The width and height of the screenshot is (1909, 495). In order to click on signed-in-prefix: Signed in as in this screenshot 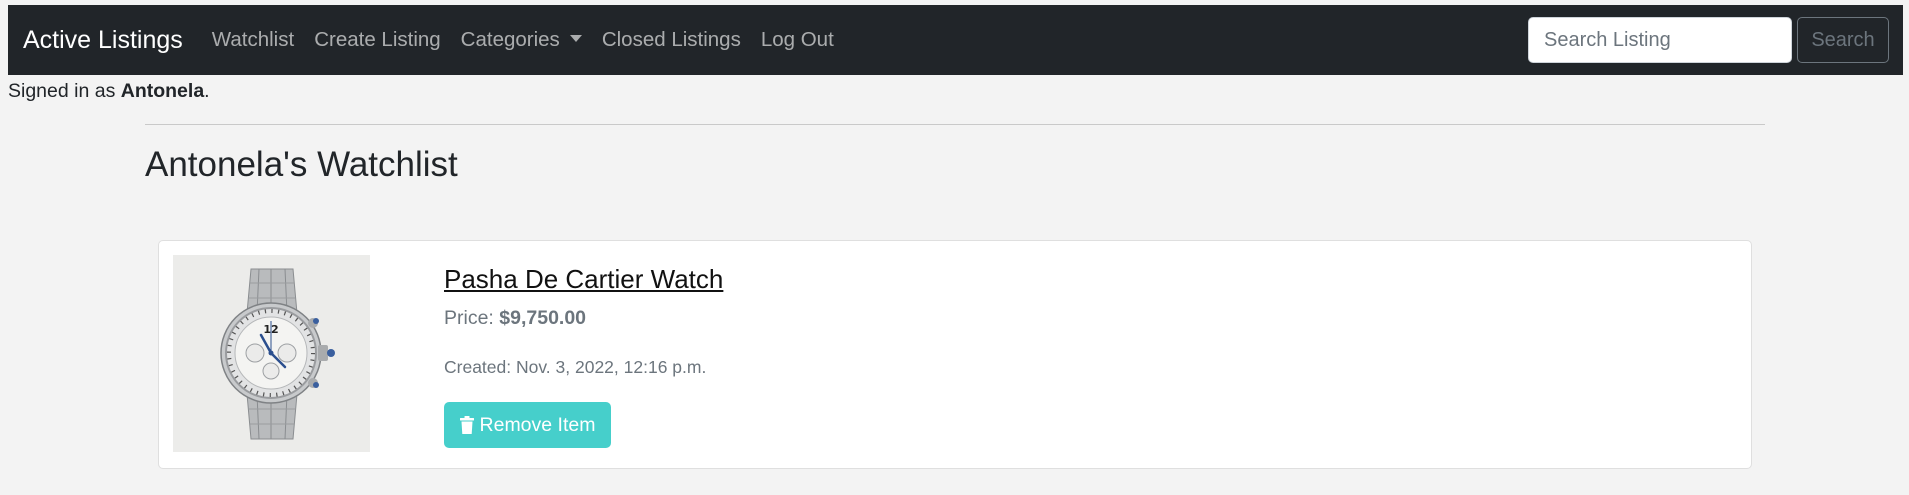, I will do `click(64, 91)`.